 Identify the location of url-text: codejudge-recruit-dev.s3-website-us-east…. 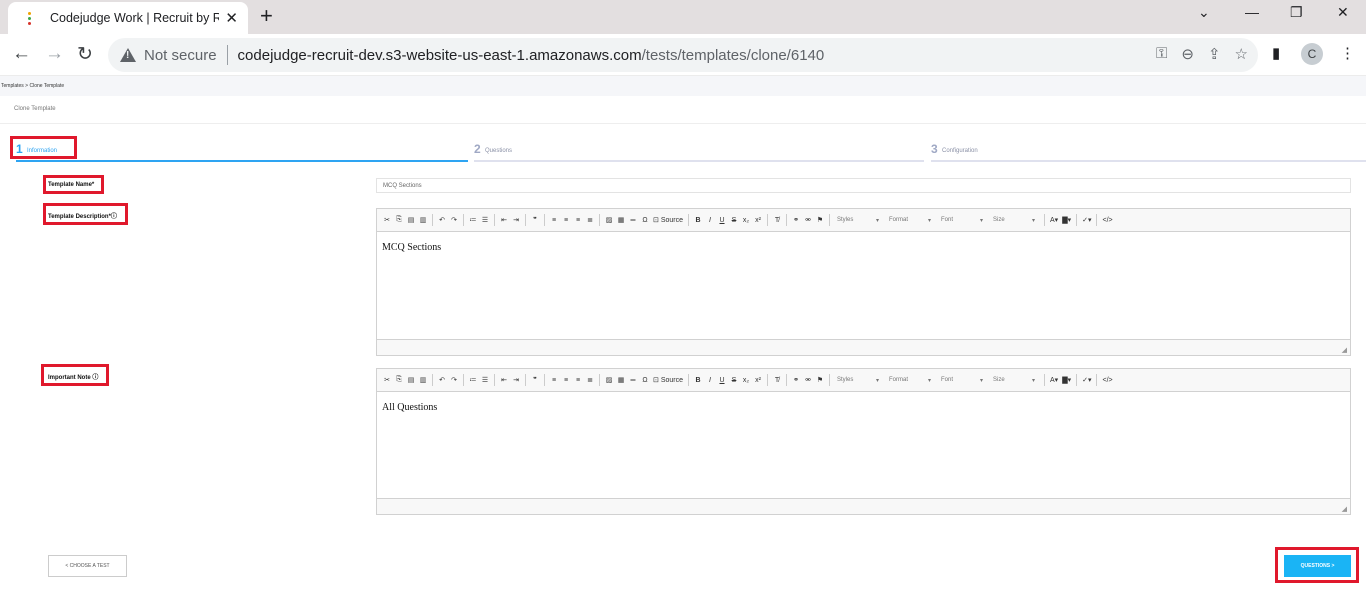
(531, 55).